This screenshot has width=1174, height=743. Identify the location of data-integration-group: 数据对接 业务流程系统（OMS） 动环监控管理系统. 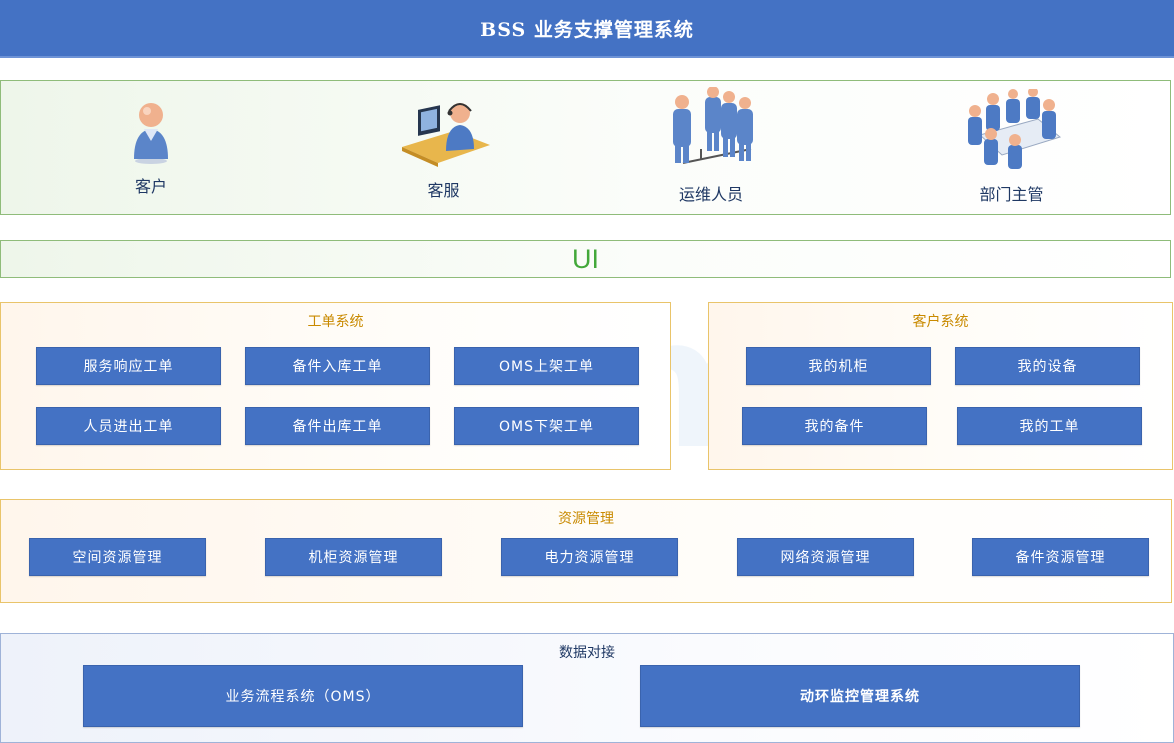
(587, 688).